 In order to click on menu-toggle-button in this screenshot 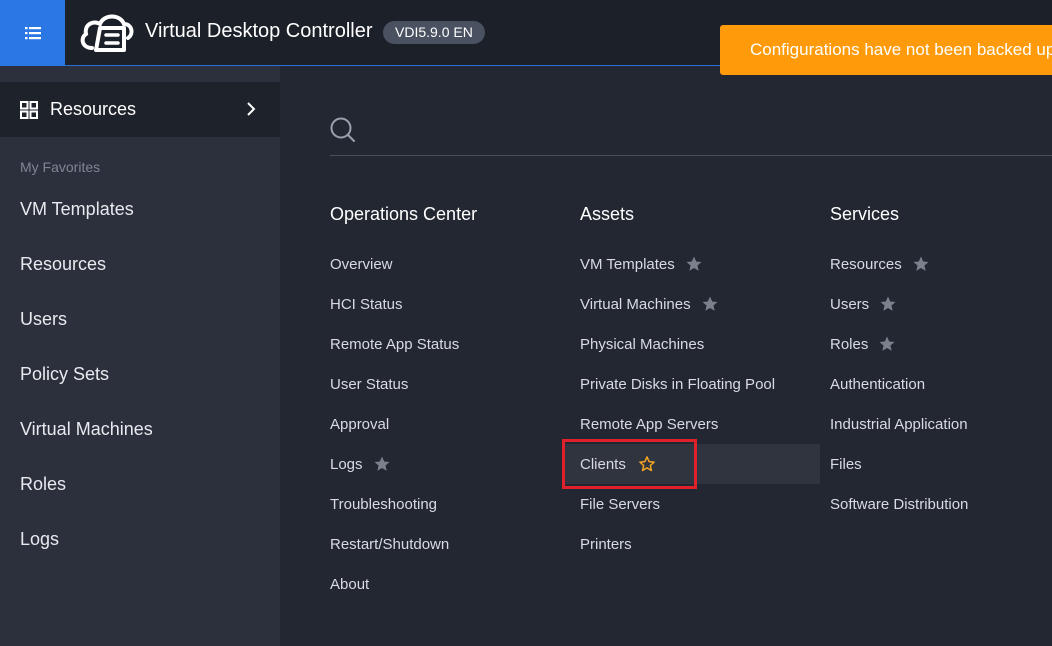, I will do `click(32, 33)`.